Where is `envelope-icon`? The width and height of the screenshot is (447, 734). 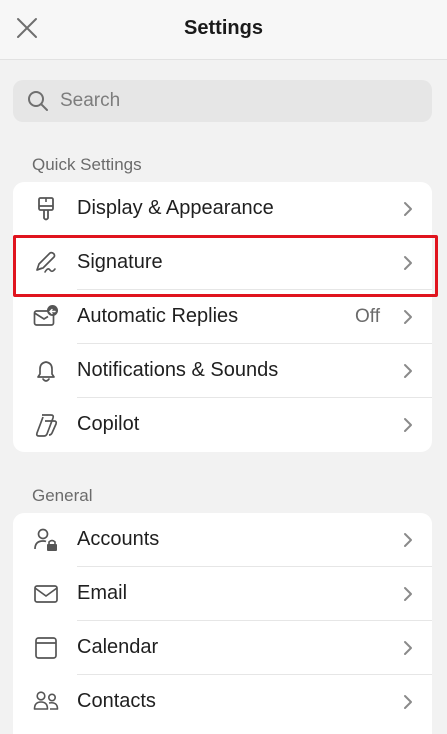 envelope-icon is located at coordinates (46, 594).